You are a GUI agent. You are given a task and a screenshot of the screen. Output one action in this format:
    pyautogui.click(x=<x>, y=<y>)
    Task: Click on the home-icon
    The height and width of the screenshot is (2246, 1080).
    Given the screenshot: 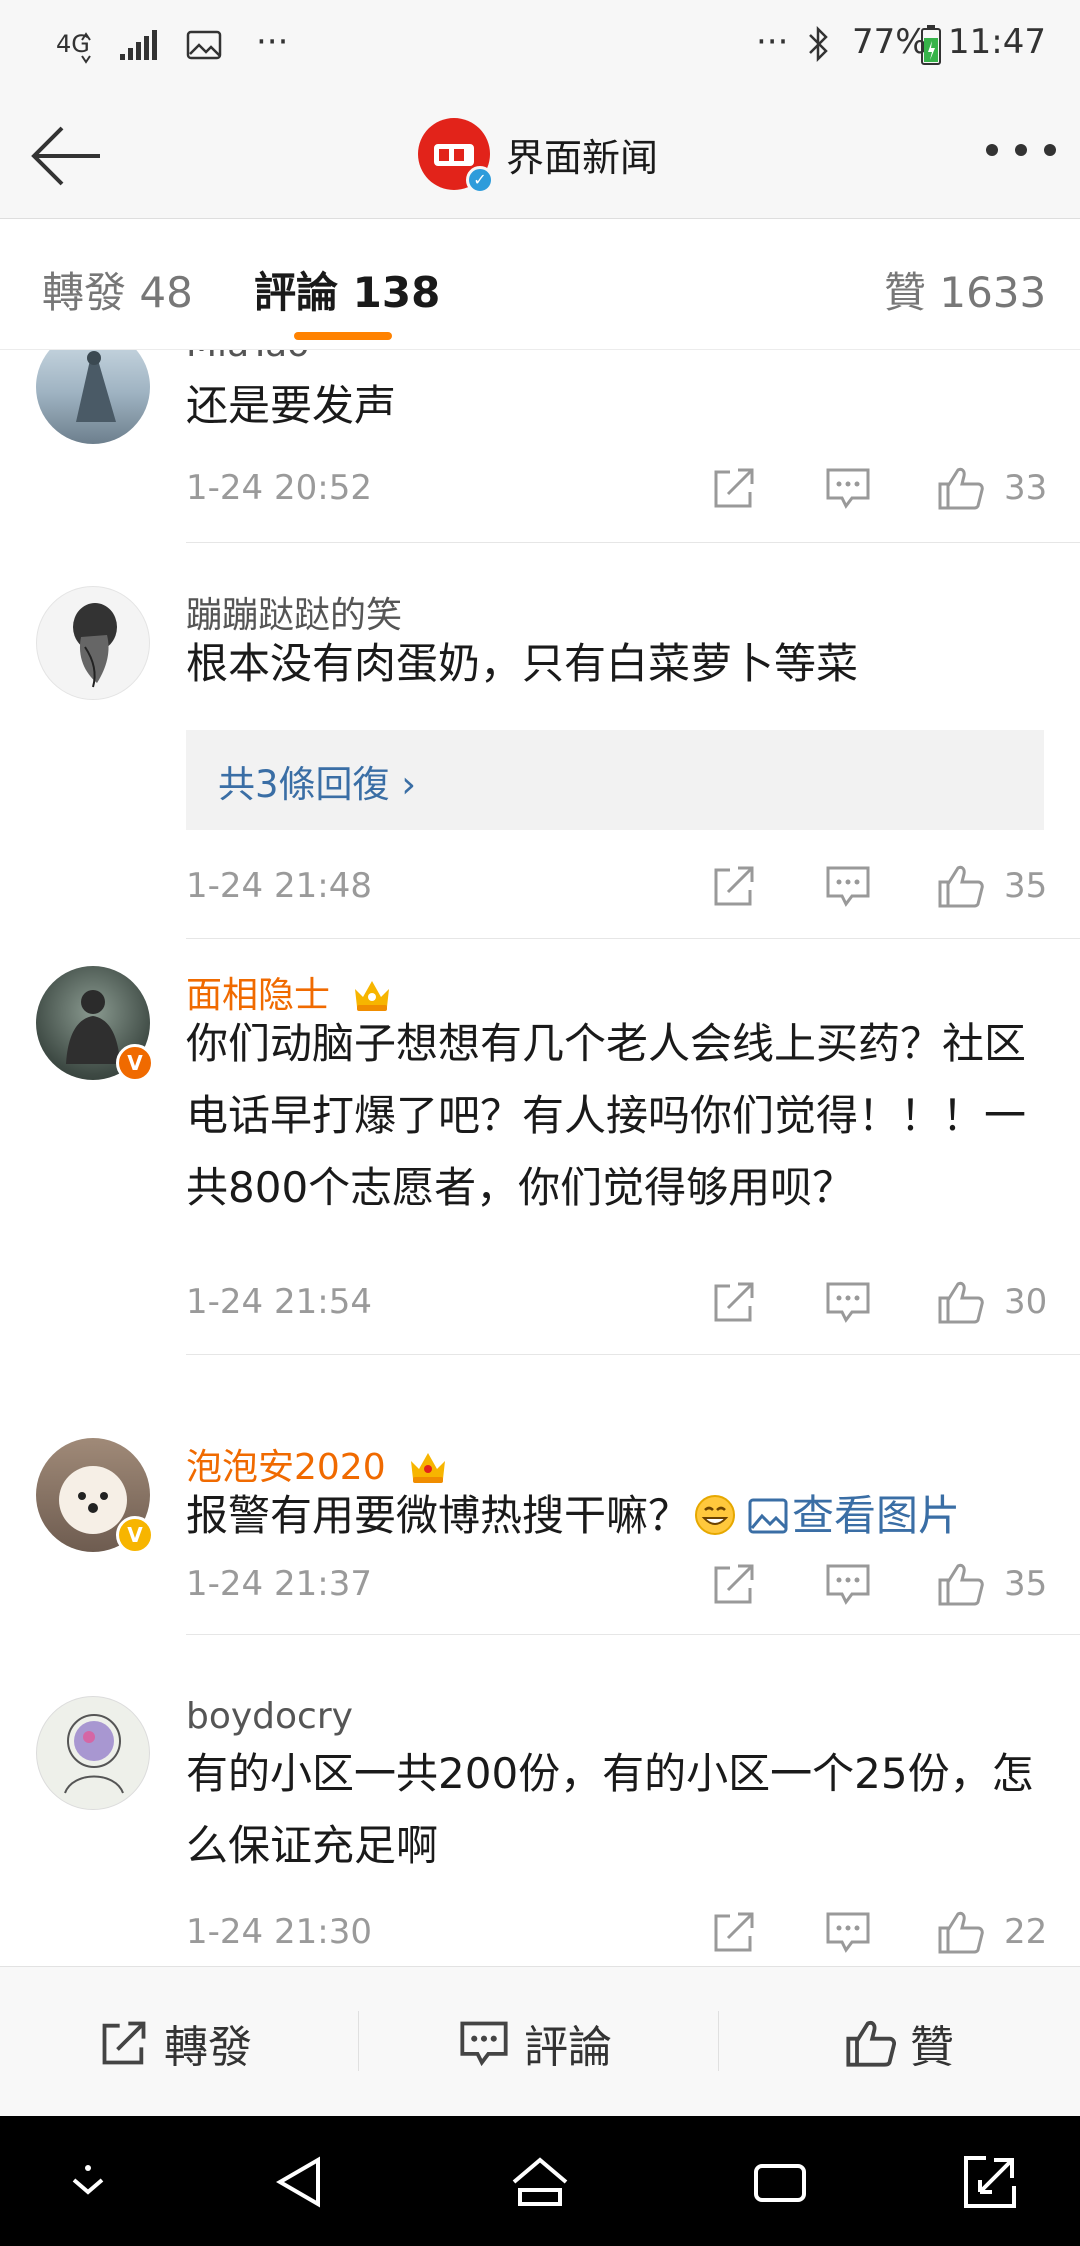 What is the action you would take?
    pyautogui.click(x=540, y=2182)
    